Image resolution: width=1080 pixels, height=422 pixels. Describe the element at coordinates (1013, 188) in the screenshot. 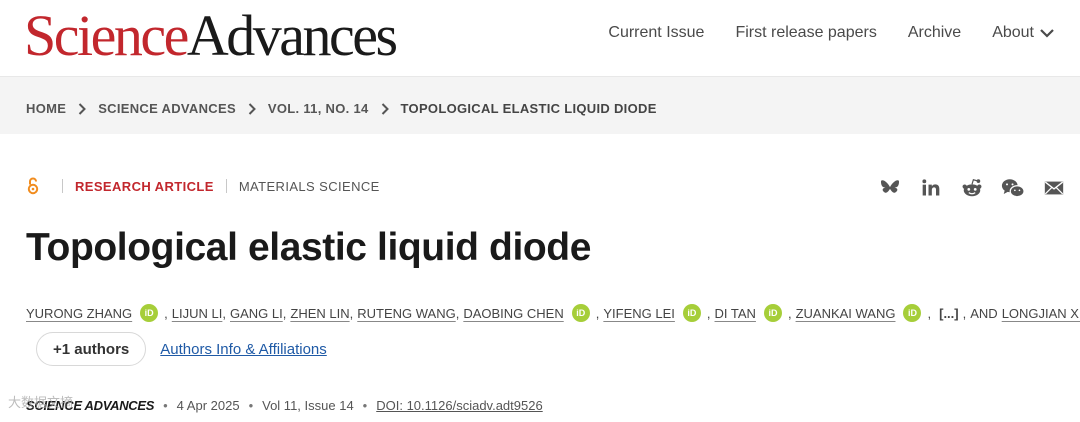

I see `wechat-icon` at that location.